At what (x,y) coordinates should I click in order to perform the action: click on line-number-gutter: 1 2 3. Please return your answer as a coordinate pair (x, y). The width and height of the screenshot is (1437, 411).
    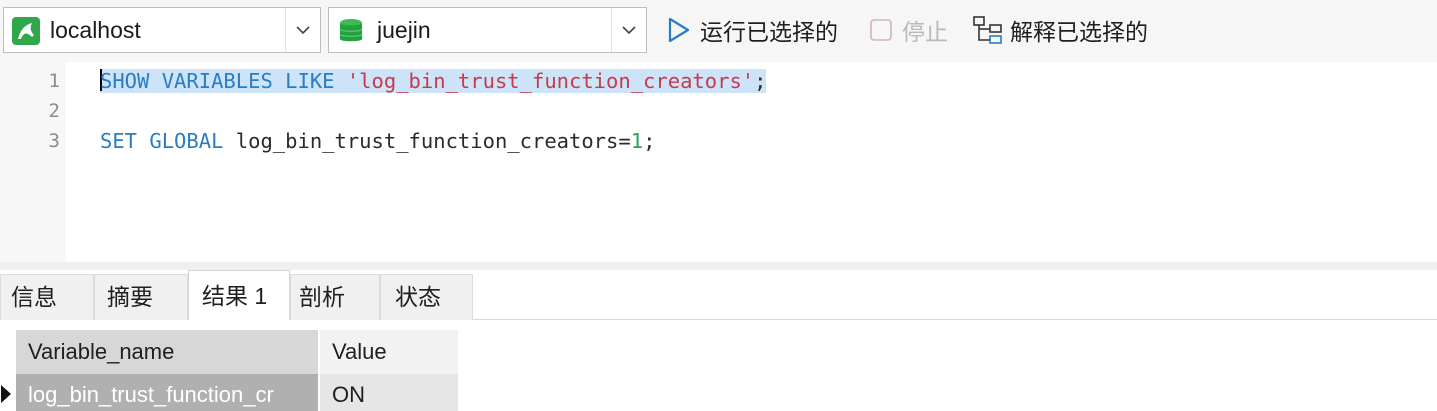
    Looking at the image, I should click on (33, 162).